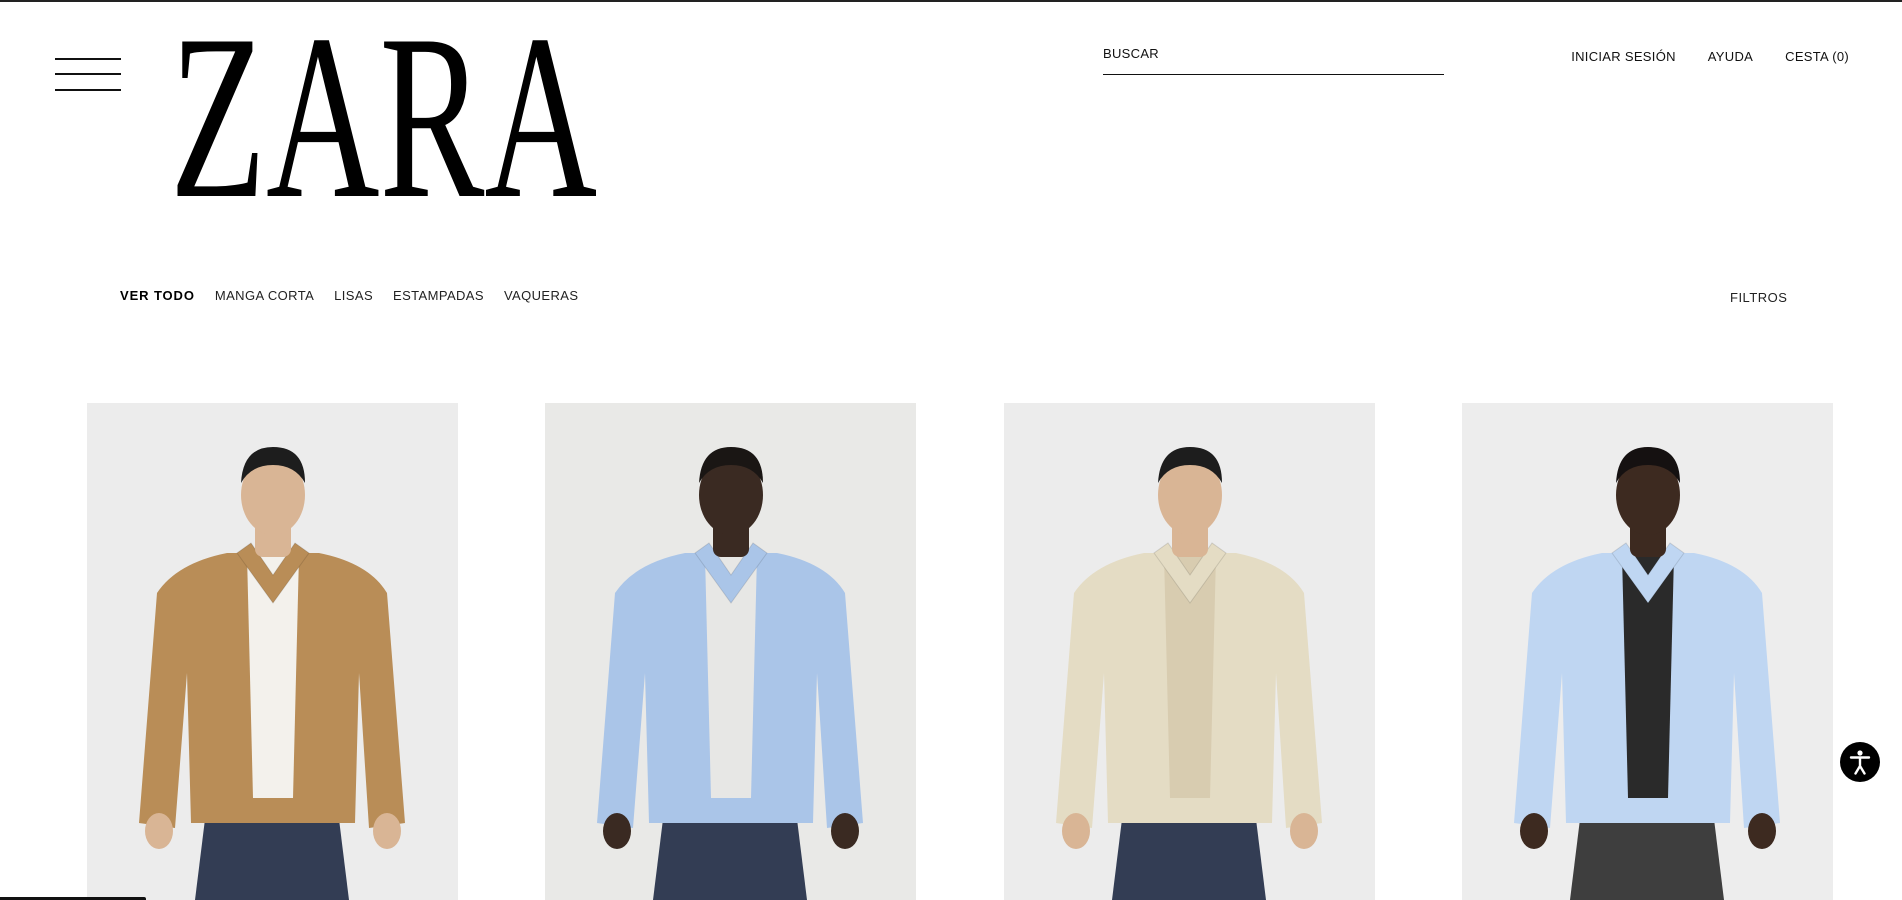  I want to click on category-manga-corta: MANGA CORTA, so click(264, 295).